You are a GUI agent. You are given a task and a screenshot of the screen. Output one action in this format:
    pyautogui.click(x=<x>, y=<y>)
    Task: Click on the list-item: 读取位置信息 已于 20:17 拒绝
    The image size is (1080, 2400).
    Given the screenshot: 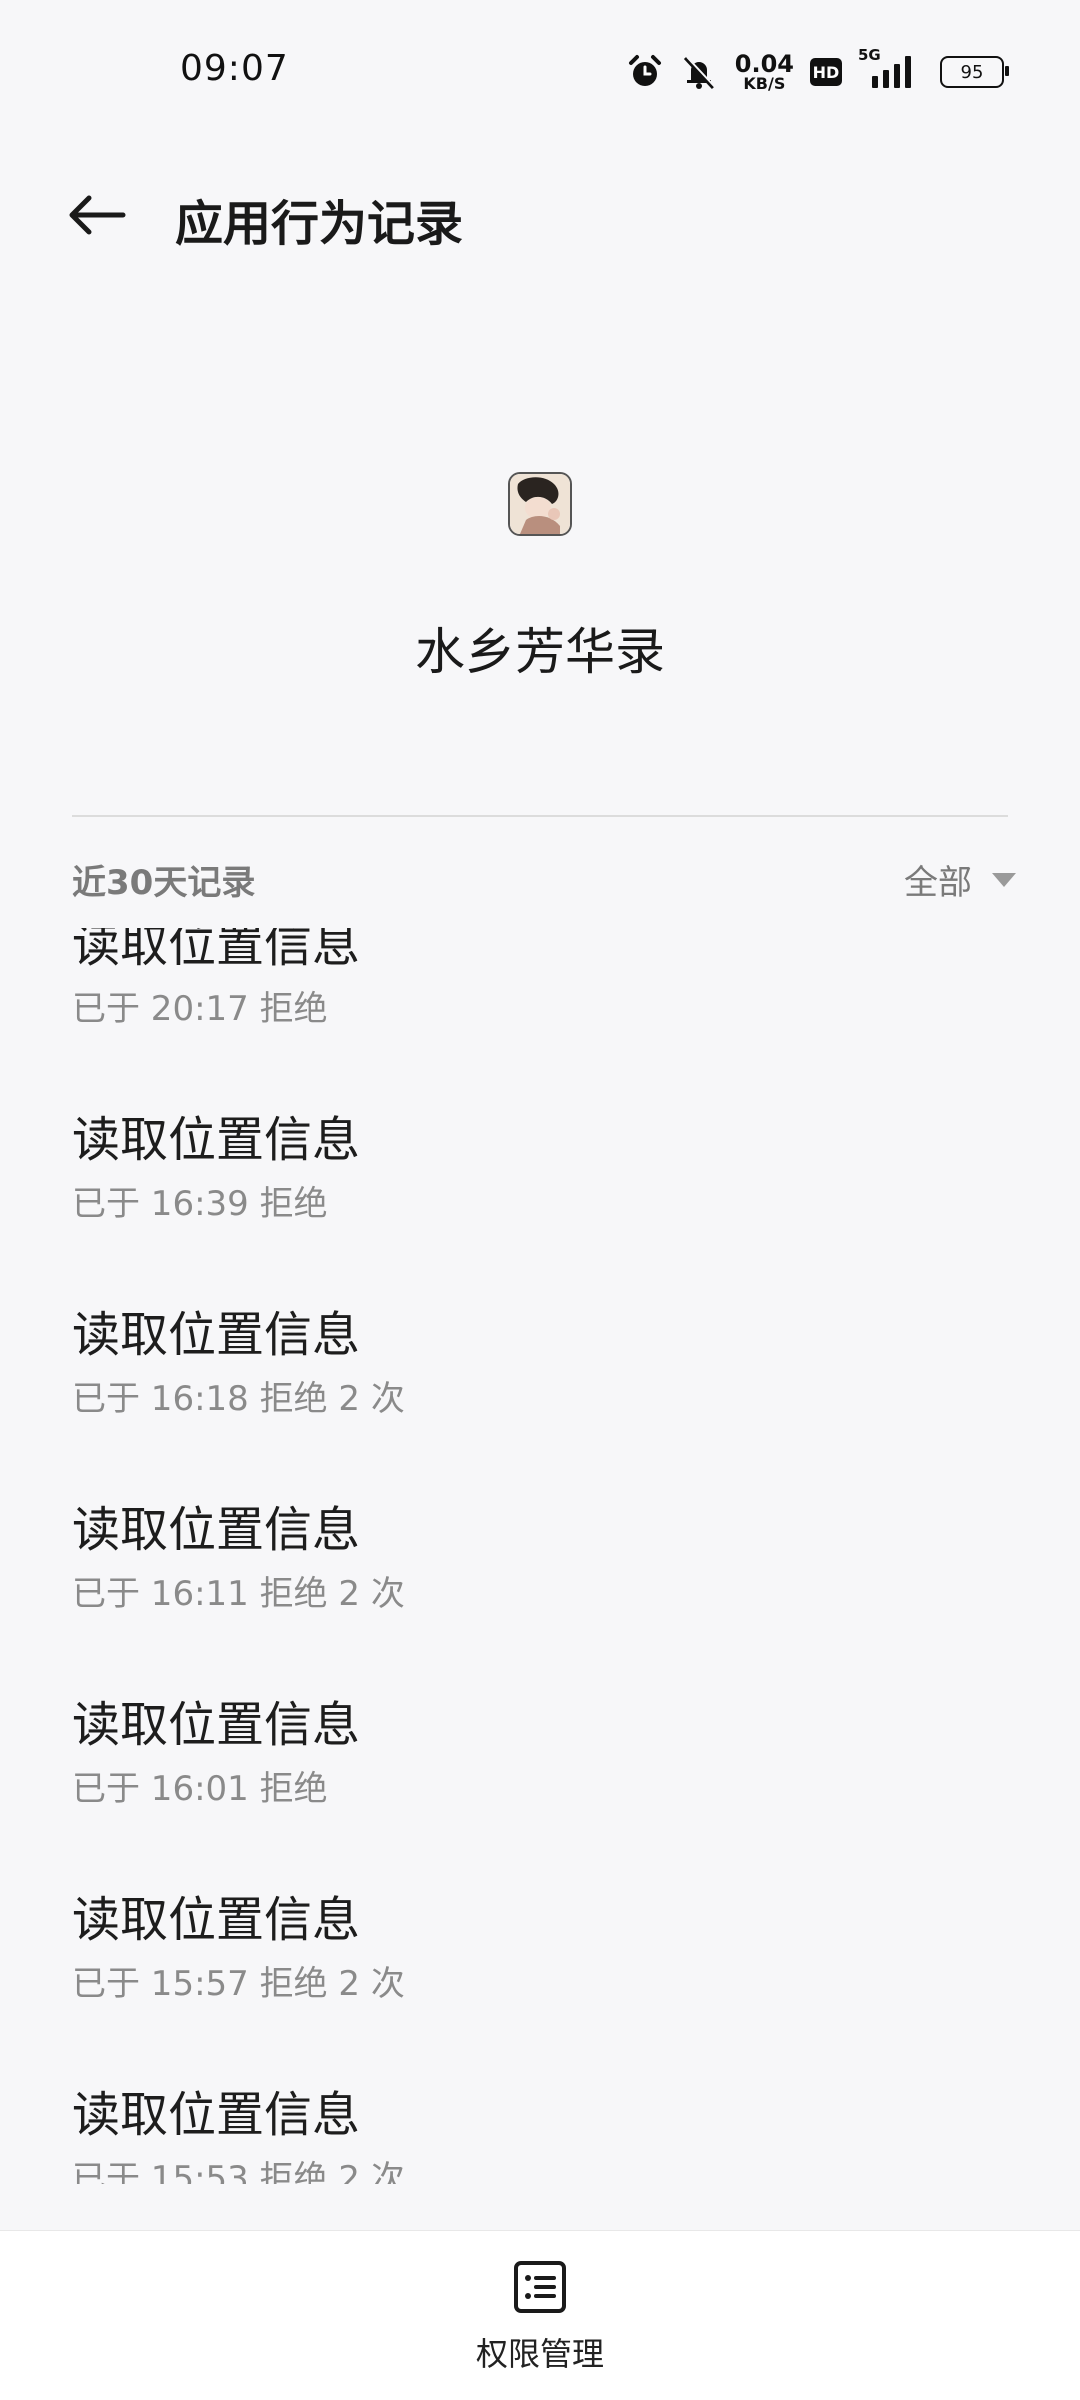 What is the action you would take?
    pyautogui.click(x=540, y=1018)
    